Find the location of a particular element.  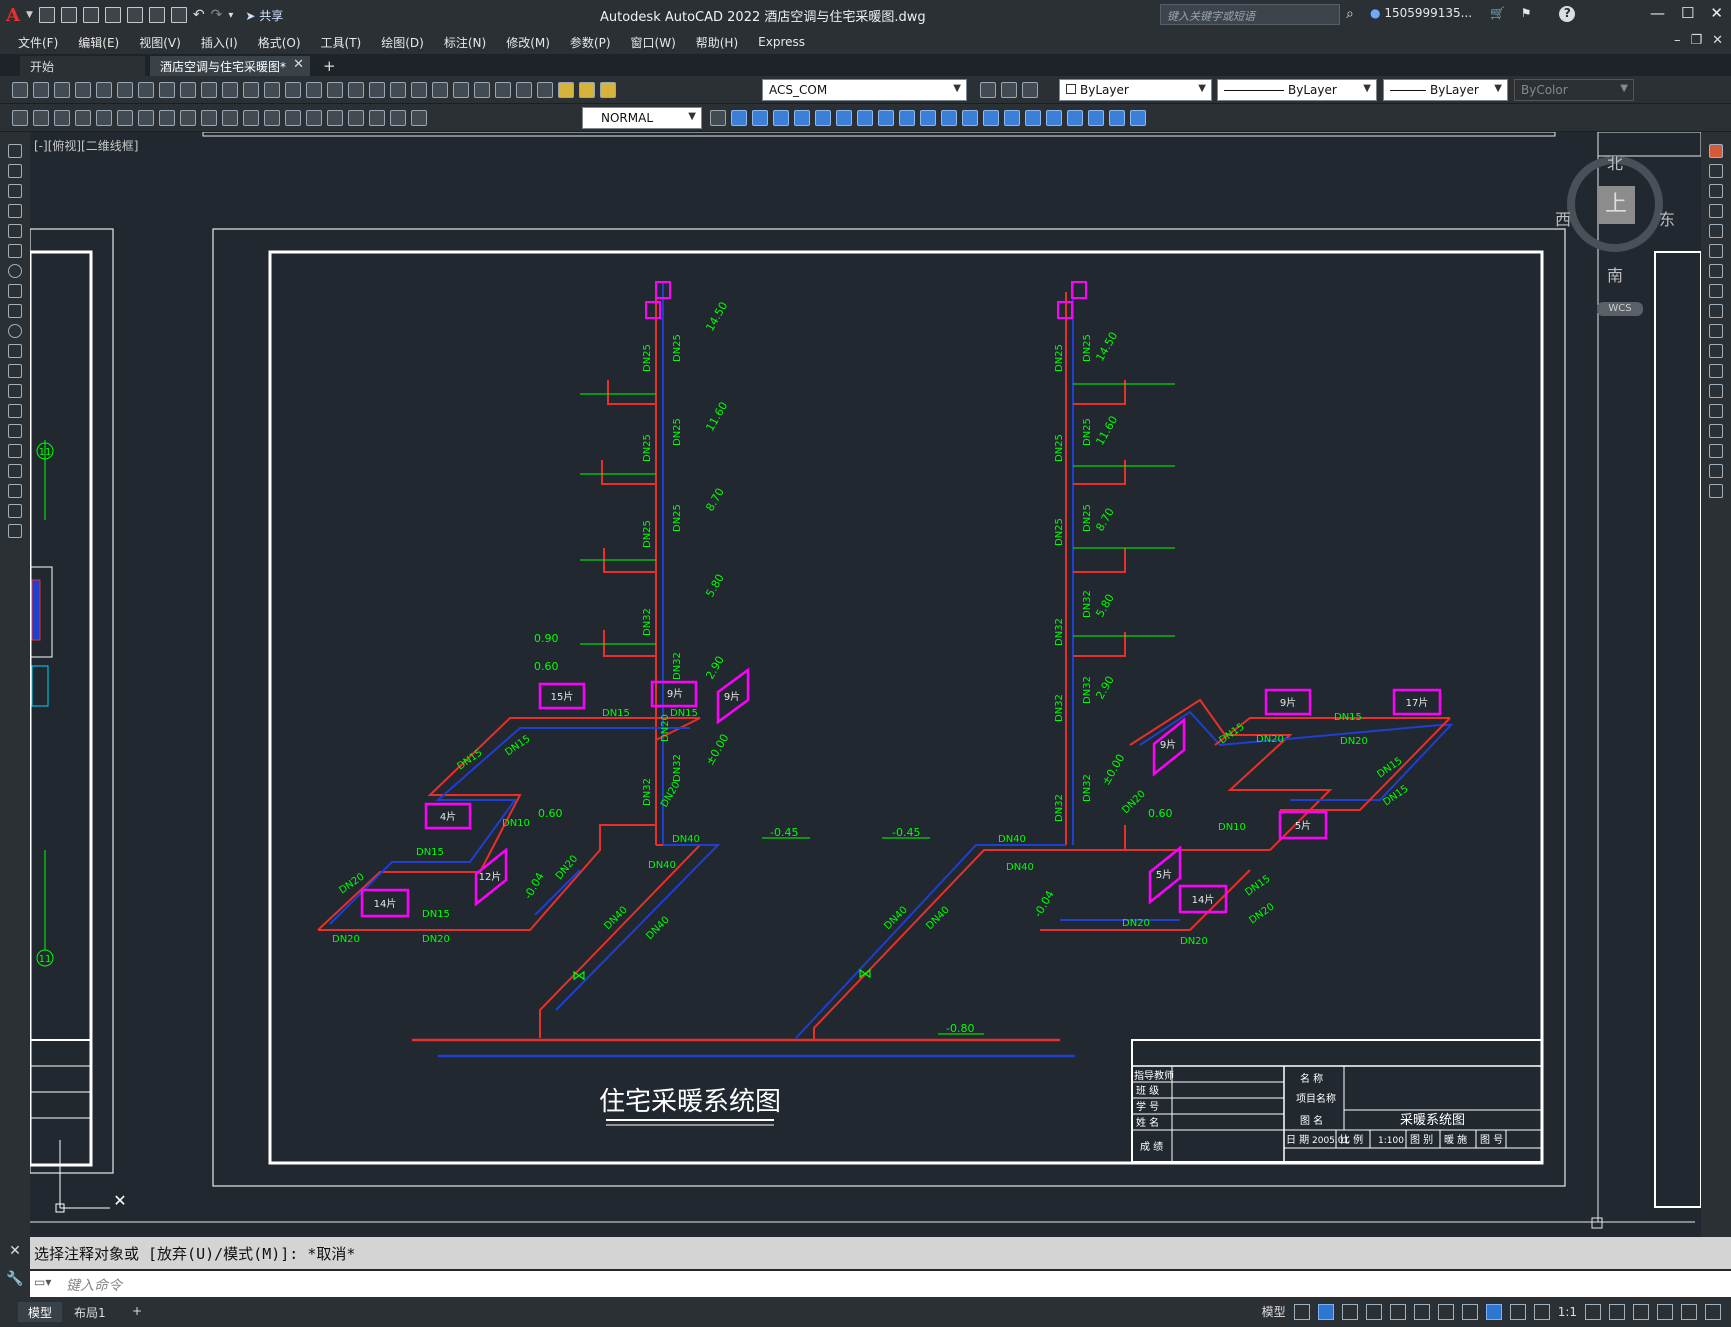

close-command-icon: ✕ is located at coordinates (15, 1251).